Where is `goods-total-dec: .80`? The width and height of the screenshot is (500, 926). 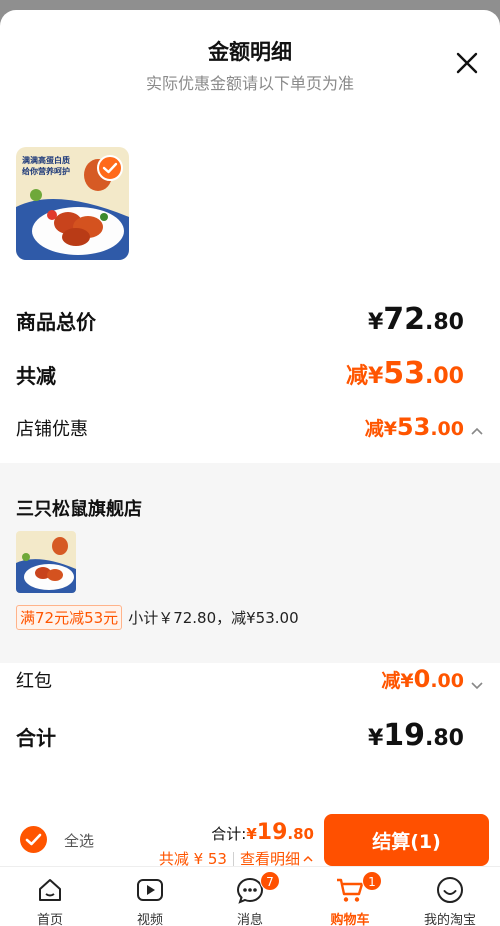 goods-total-dec: .80 is located at coordinates (444, 322).